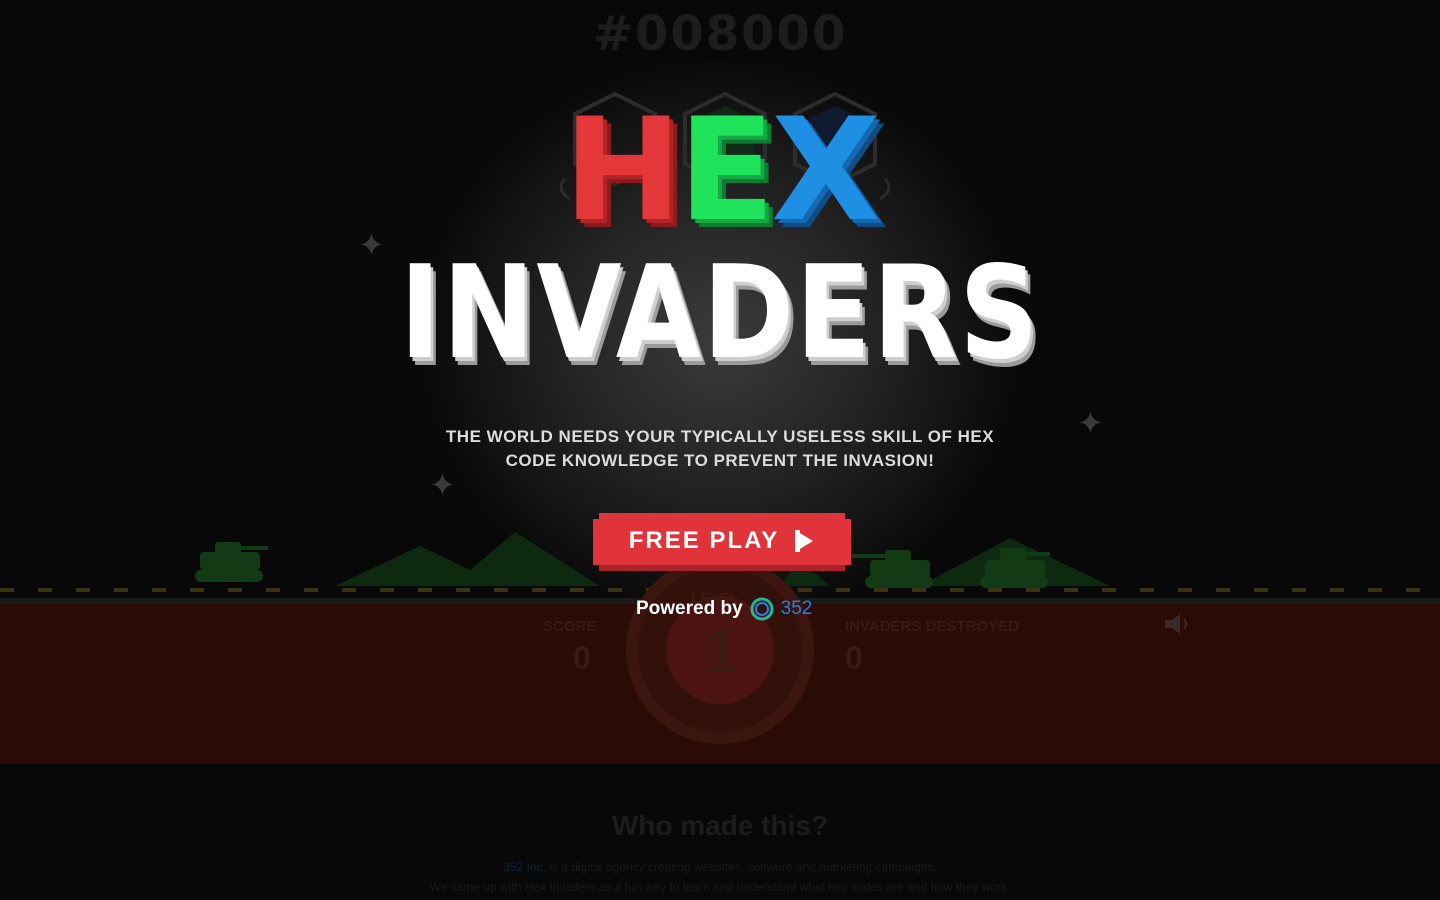  Describe the element at coordinates (582, 658) in the screenshot. I see `score-value: 0` at that location.